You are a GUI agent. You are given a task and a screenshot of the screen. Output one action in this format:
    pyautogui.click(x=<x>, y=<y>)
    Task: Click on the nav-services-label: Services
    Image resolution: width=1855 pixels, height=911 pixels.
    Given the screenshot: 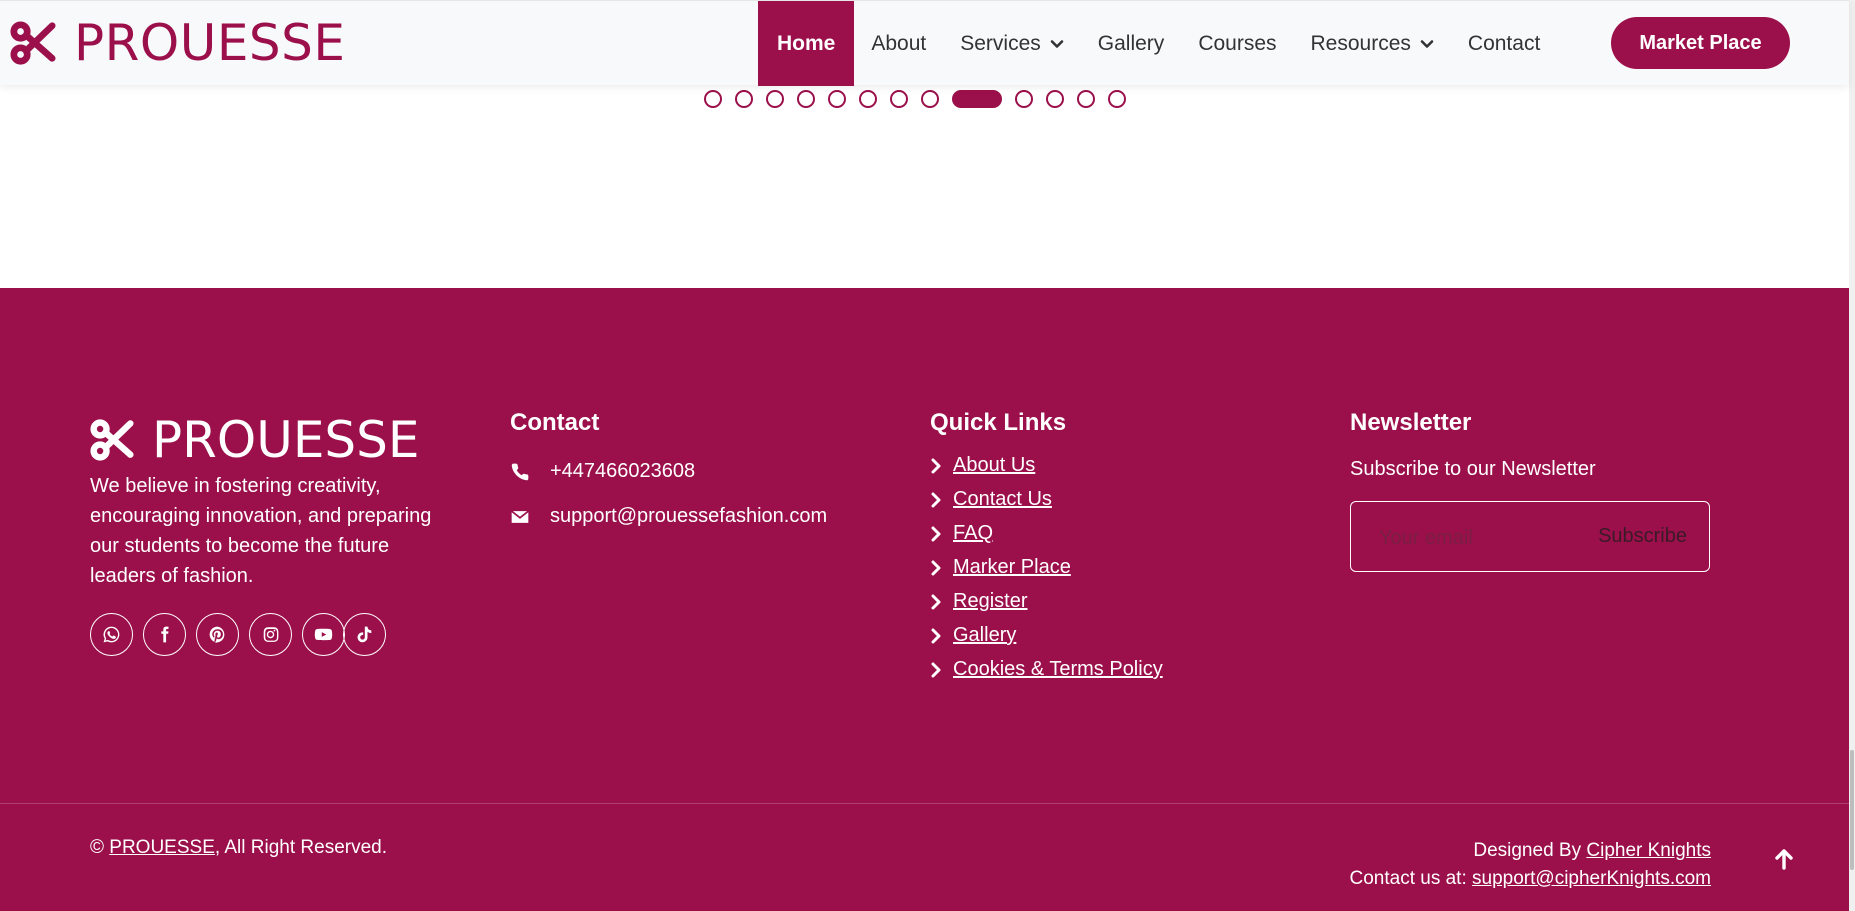 What is the action you would take?
    pyautogui.click(x=1000, y=43)
    